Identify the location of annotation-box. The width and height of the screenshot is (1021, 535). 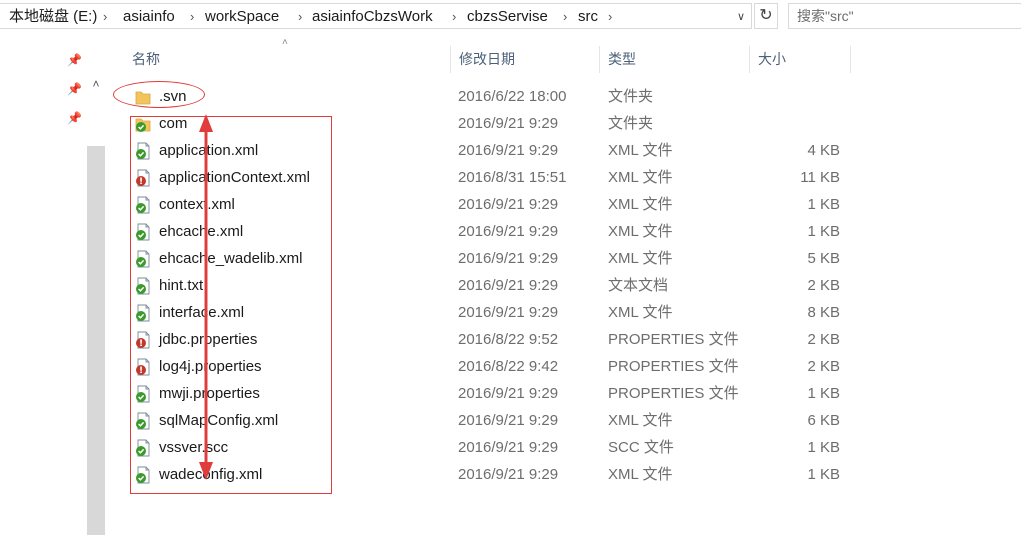
(231, 305).